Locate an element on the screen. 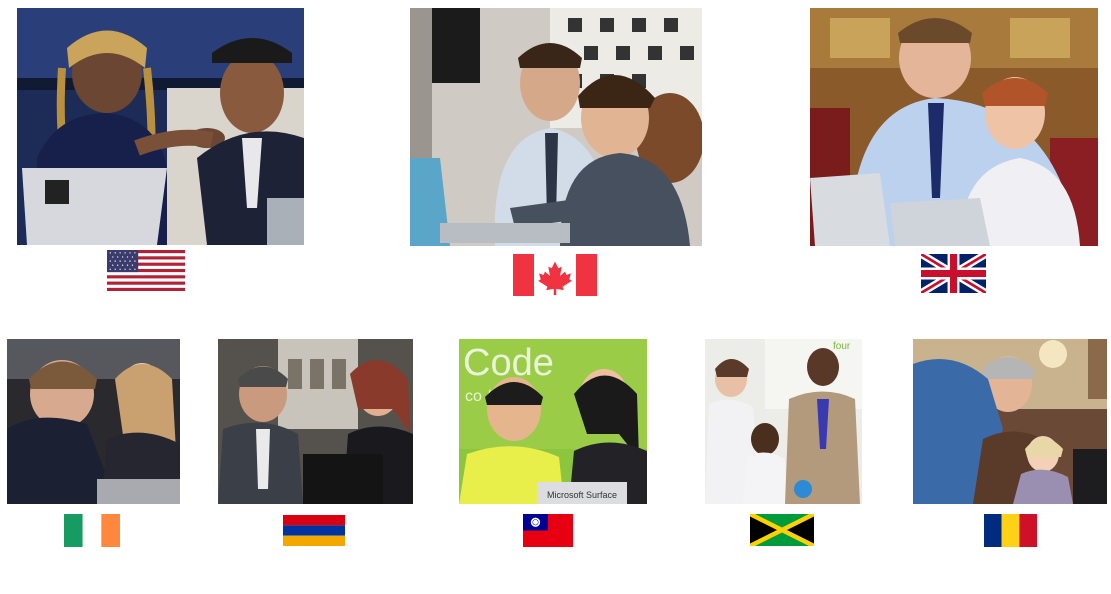 This screenshot has height=594, width=1111. romania-flag is located at coordinates (1010, 530).